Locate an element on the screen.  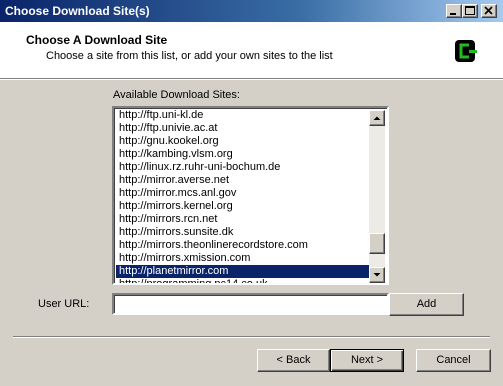
site-list-item: http://mirror.averse.net is located at coordinates (244, 180).